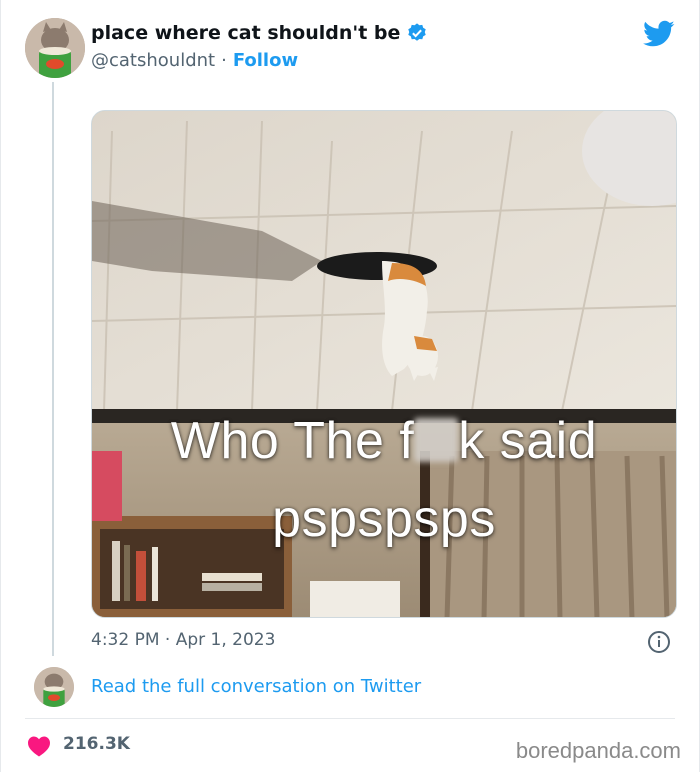  Describe the element at coordinates (350, 718) in the screenshot. I see `divider` at that location.